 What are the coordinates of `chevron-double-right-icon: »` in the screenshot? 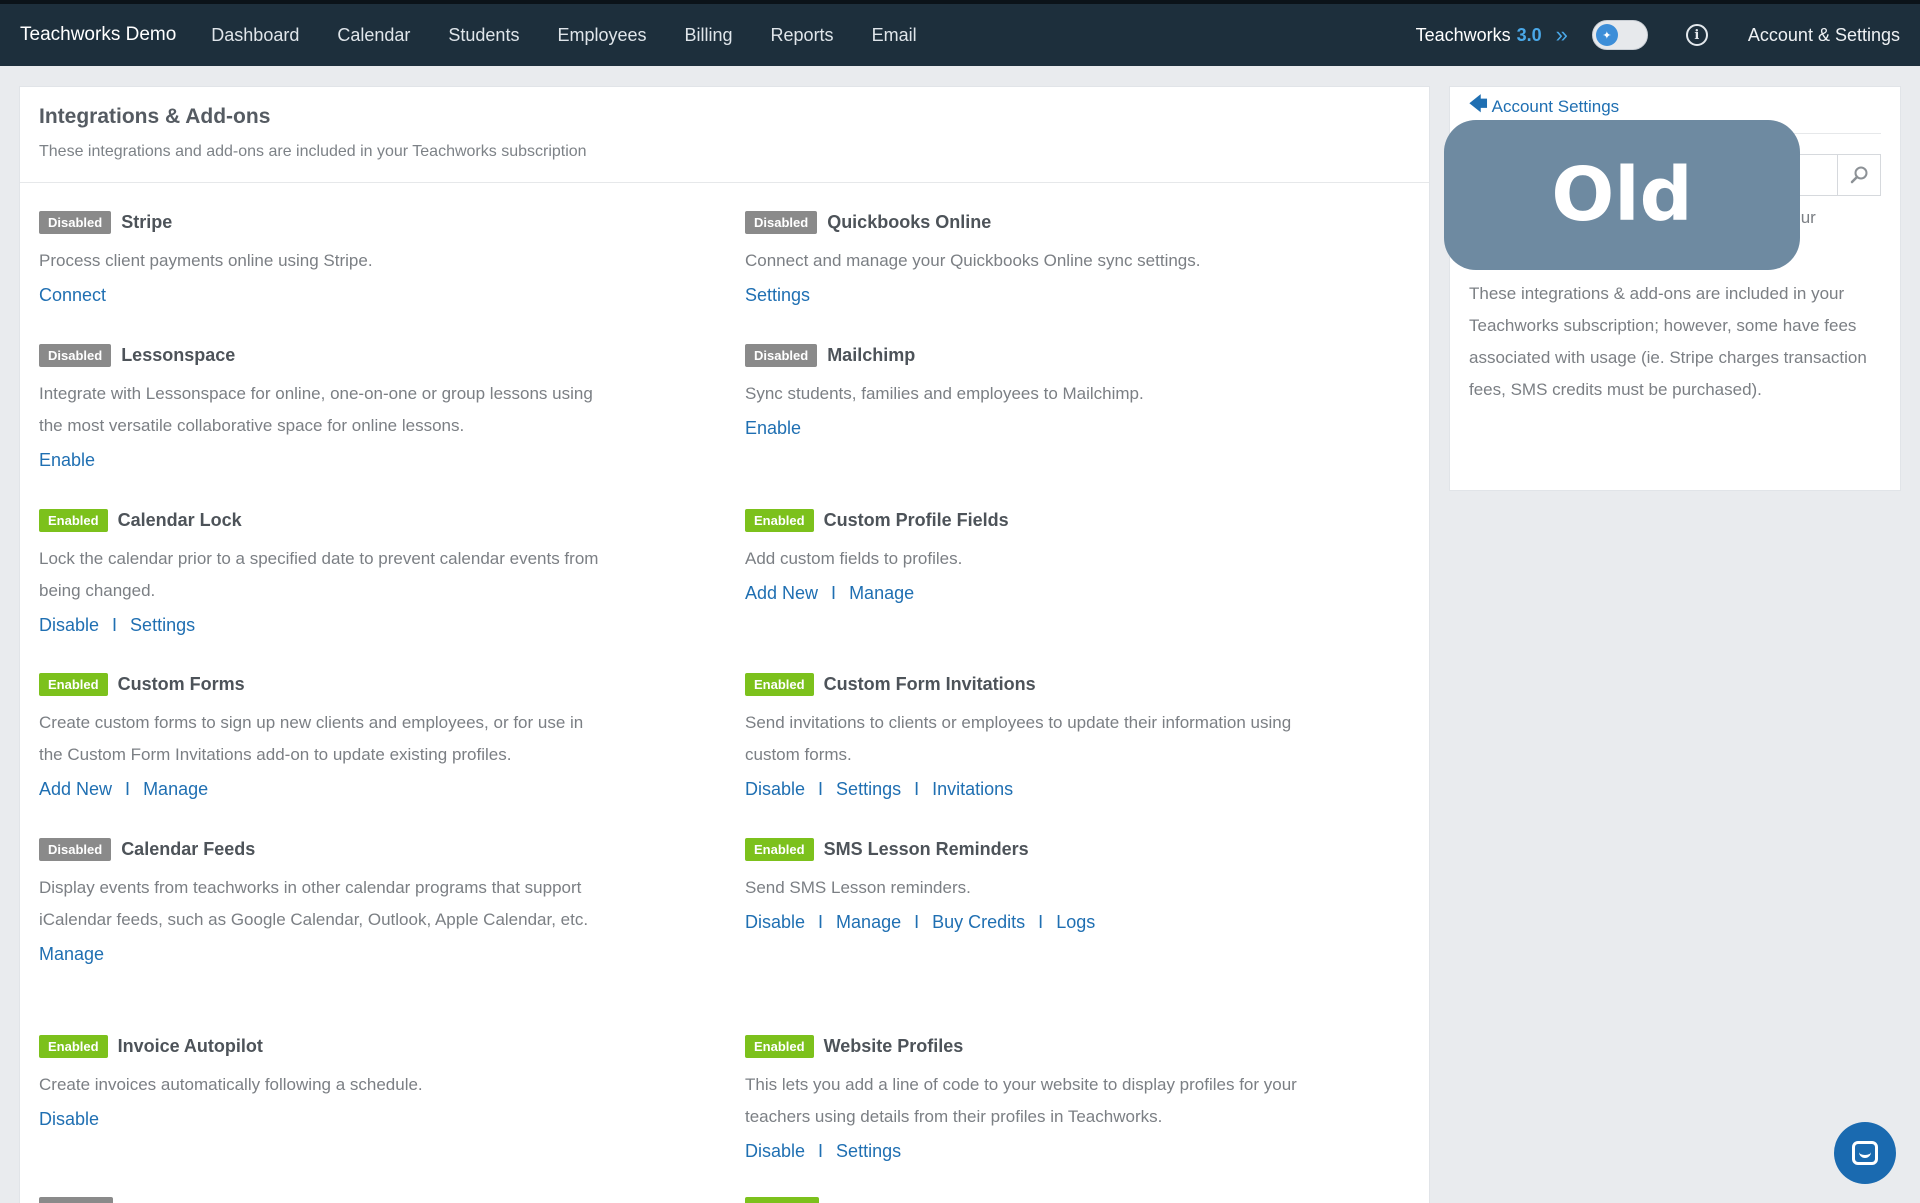 It's located at (1562, 35).